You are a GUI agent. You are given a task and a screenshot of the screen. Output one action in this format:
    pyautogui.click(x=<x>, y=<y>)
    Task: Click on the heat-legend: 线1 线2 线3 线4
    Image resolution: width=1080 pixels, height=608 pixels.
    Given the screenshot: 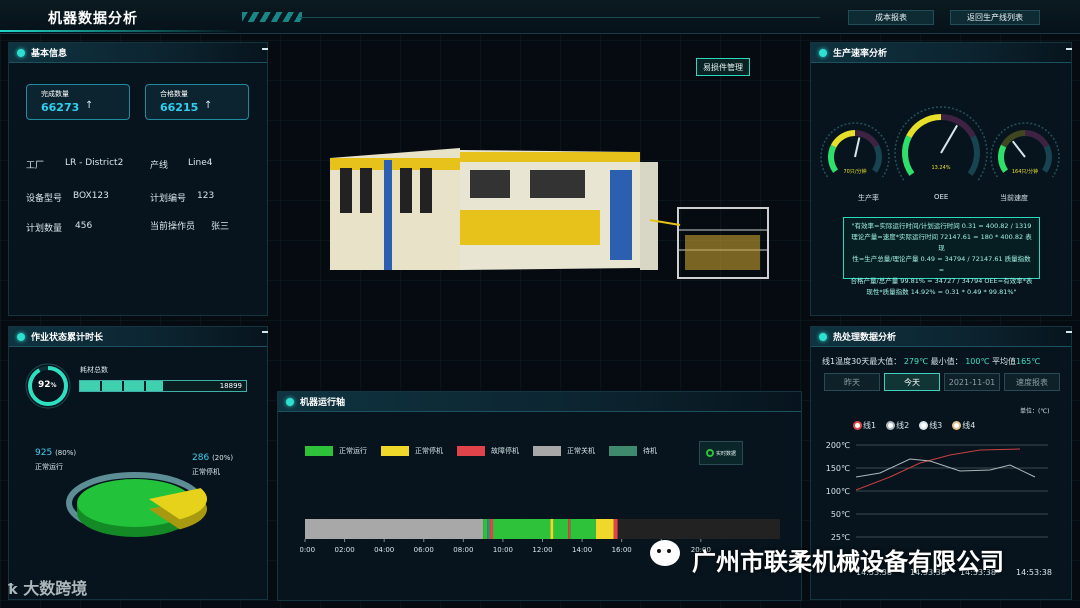 What is the action you would take?
    pyautogui.click(x=915, y=425)
    